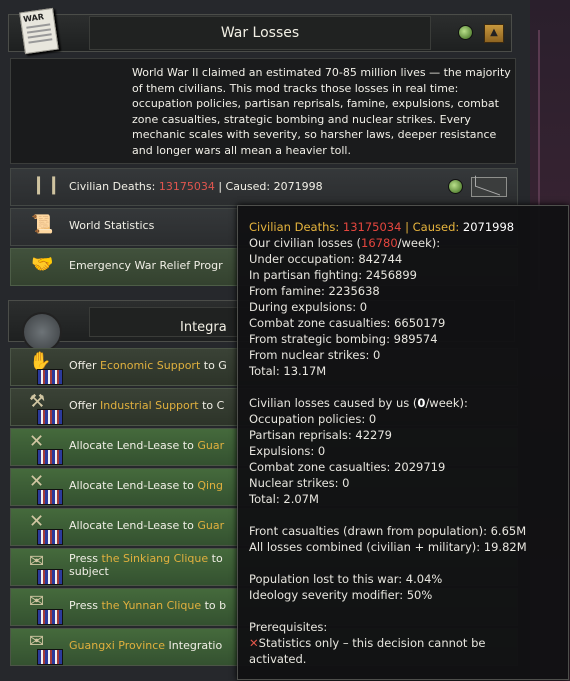  Describe the element at coordinates (313, 419) in the screenshot. I see `caused-line: Occupation policies: 0` at that location.